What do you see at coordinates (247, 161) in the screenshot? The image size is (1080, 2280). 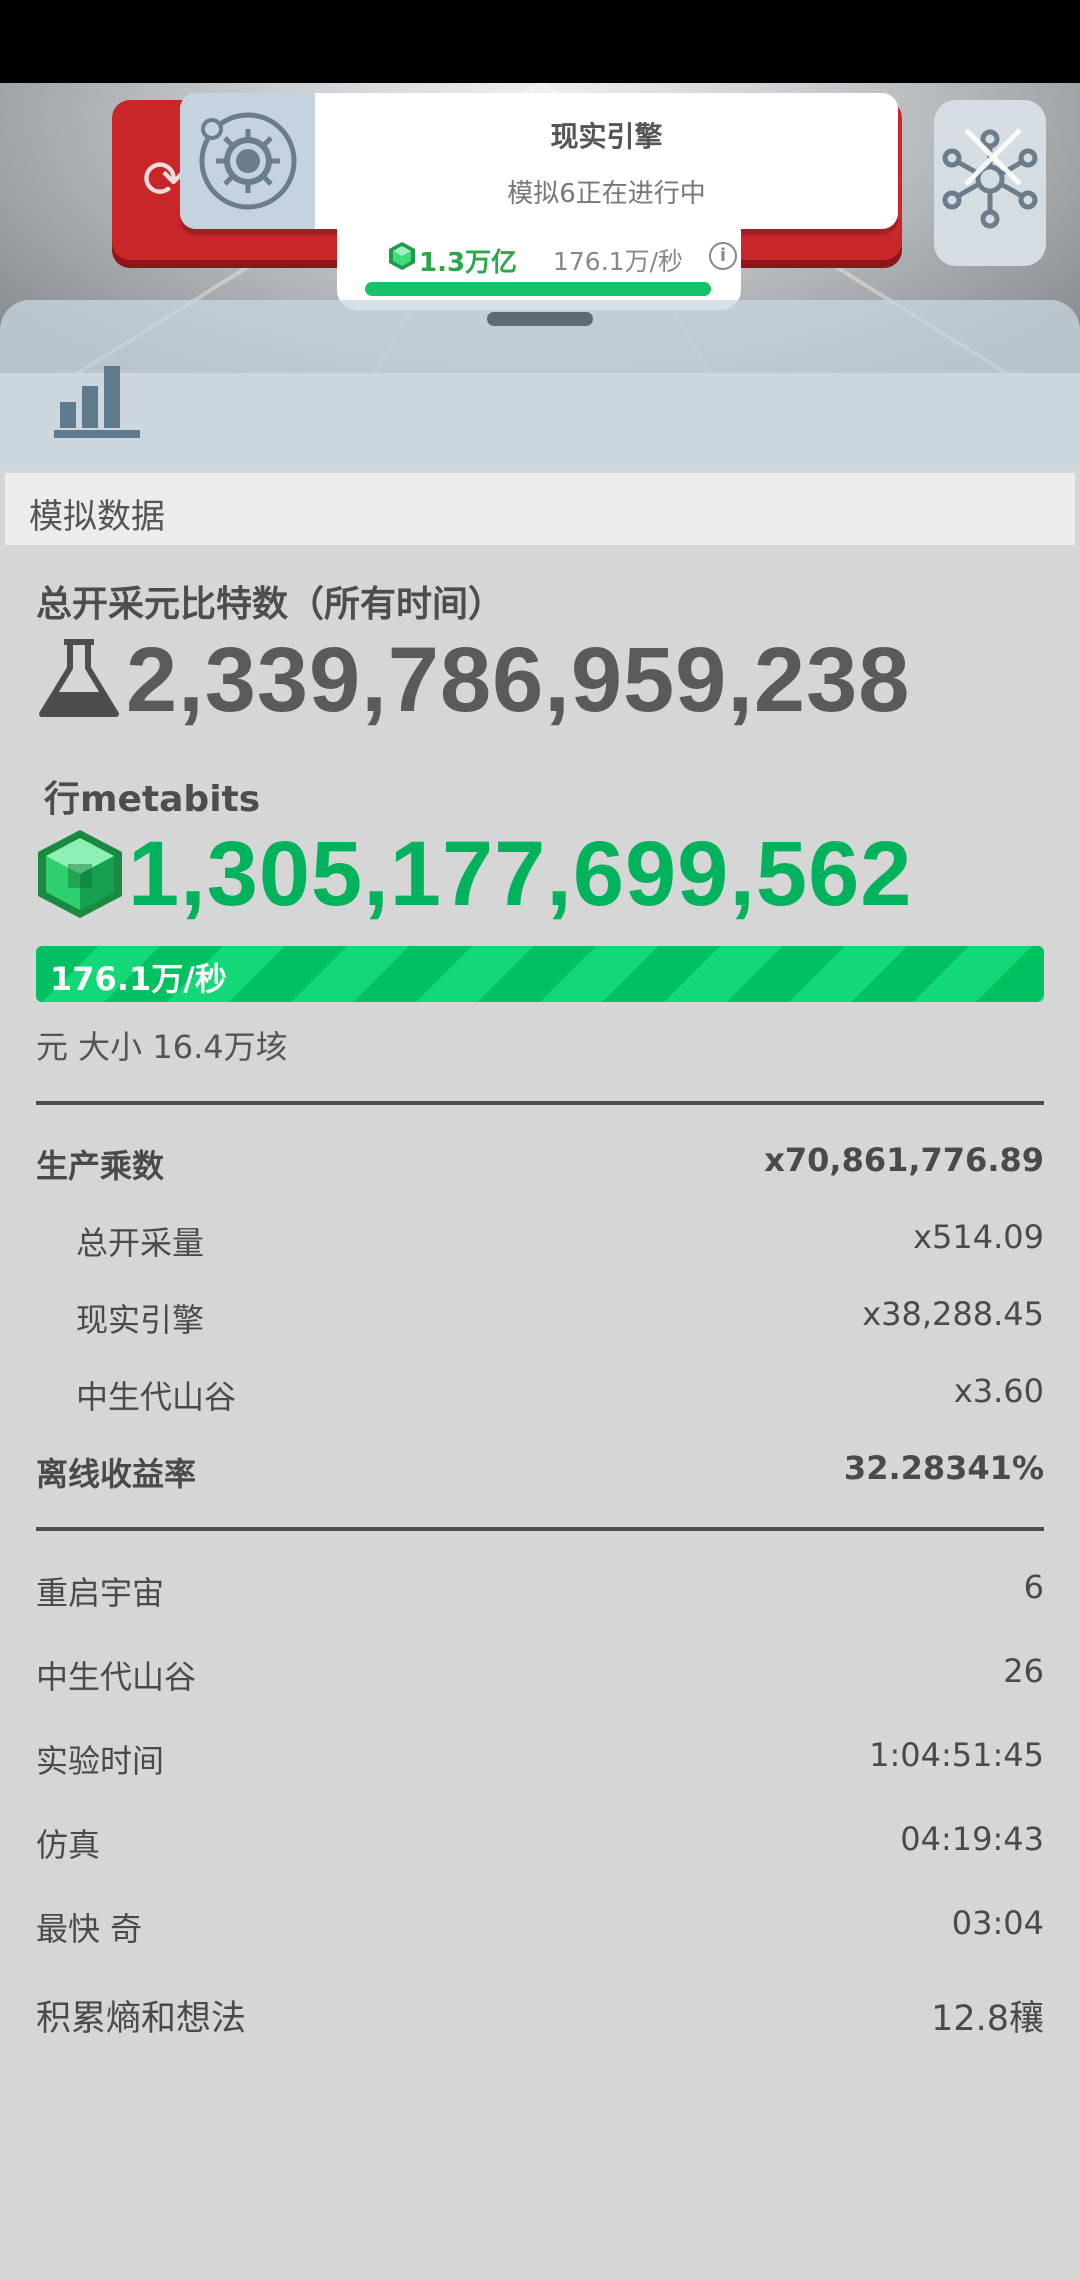 I see `reality-engine-icon` at bounding box center [247, 161].